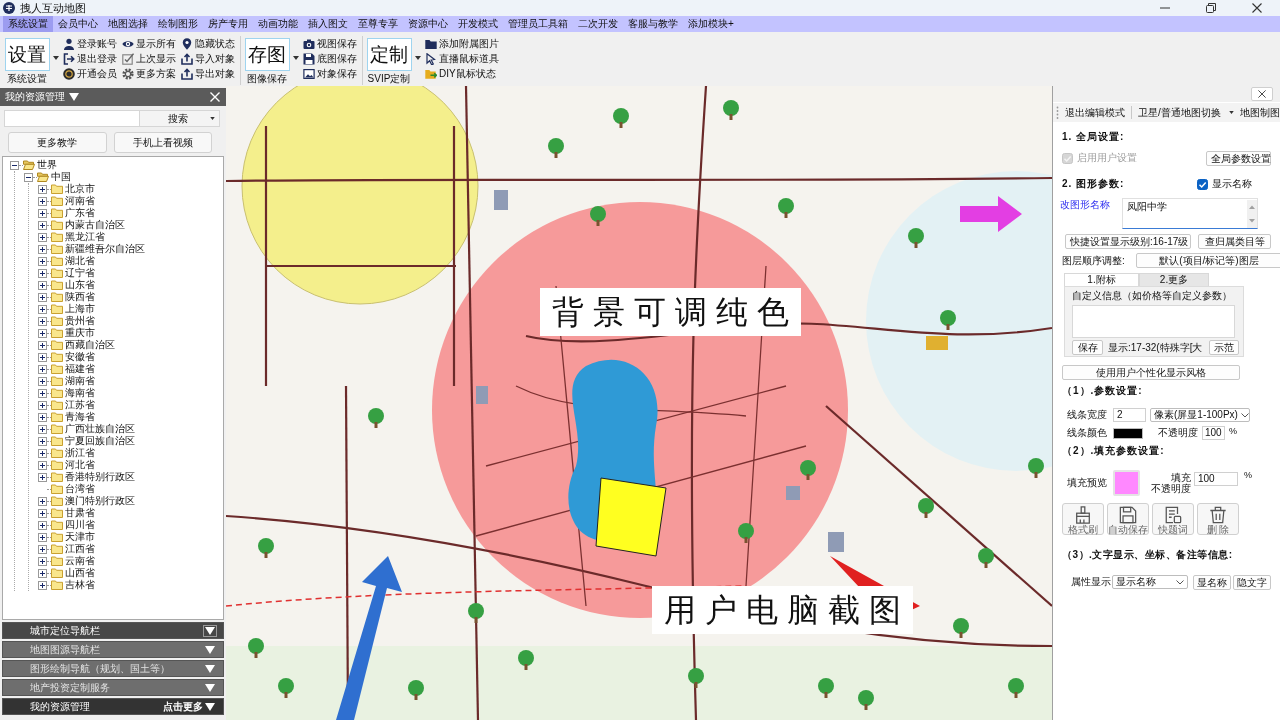 The width and height of the screenshot is (1280, 720). I want to click on menu-tab: 至尊专享, so click(378, 24).